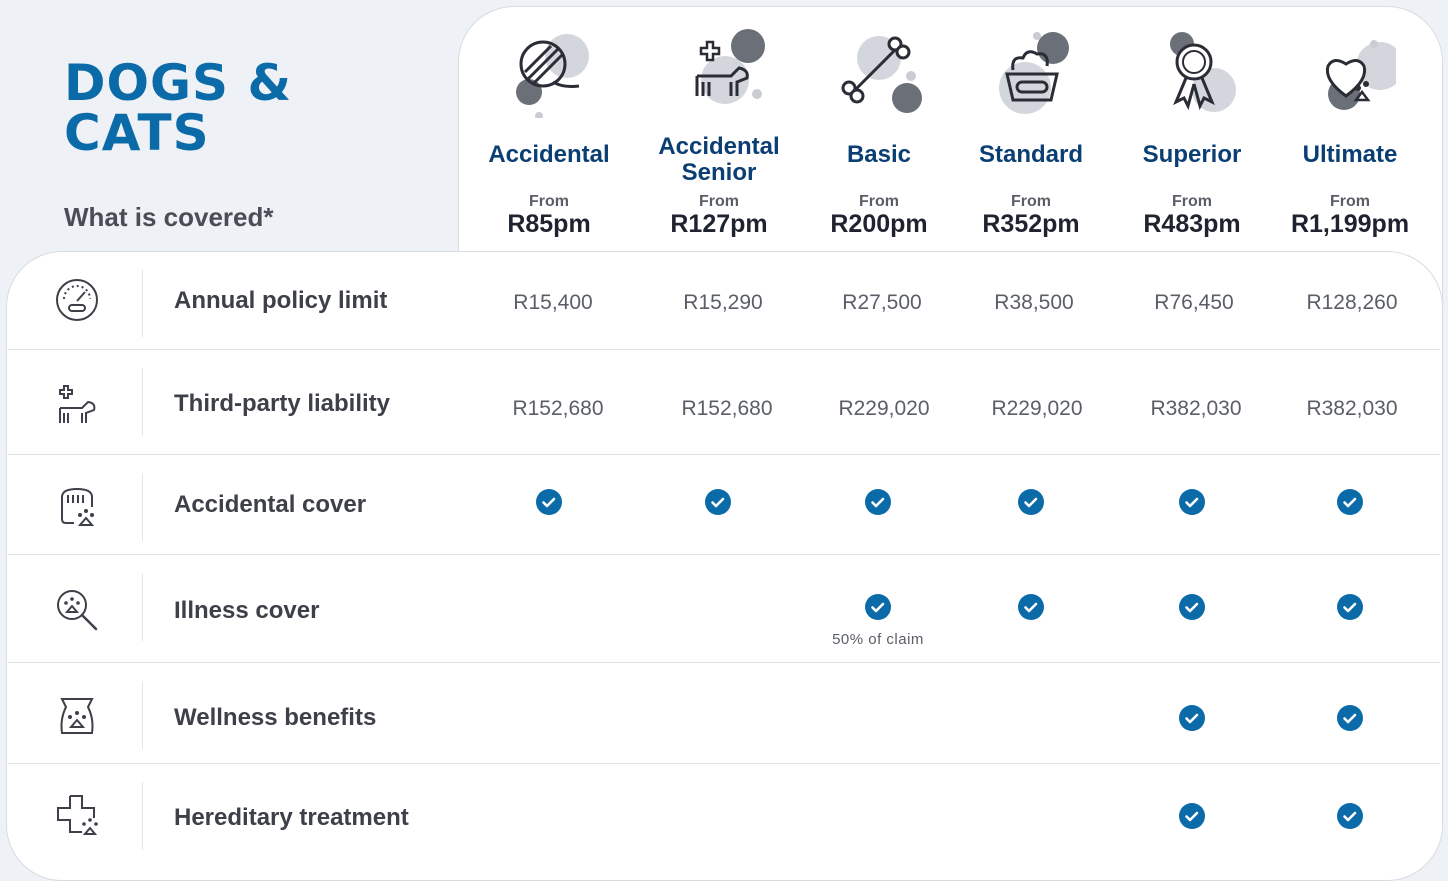 This screenshot has height=881, width=1448. I want to click on plan-price: R85pm, so click(549, 224).